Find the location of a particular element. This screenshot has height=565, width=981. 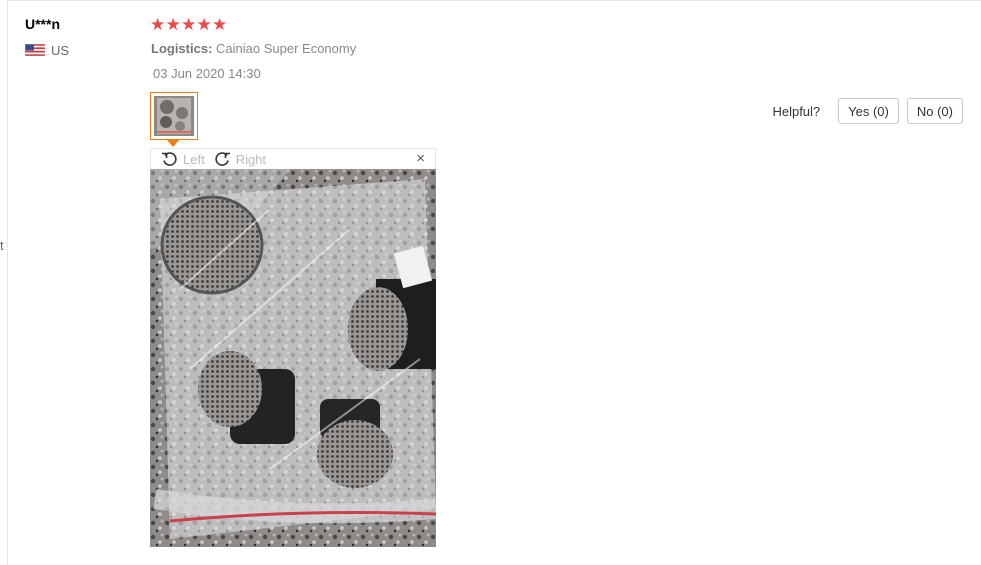

country-name: US is located at coordinates (60, 50).